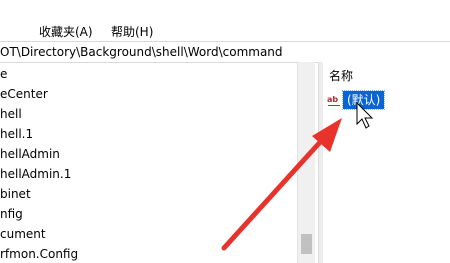  Describe the element at coordinates (341, 76) in the screenshot. I see `column-header-name: 名称` at that location.